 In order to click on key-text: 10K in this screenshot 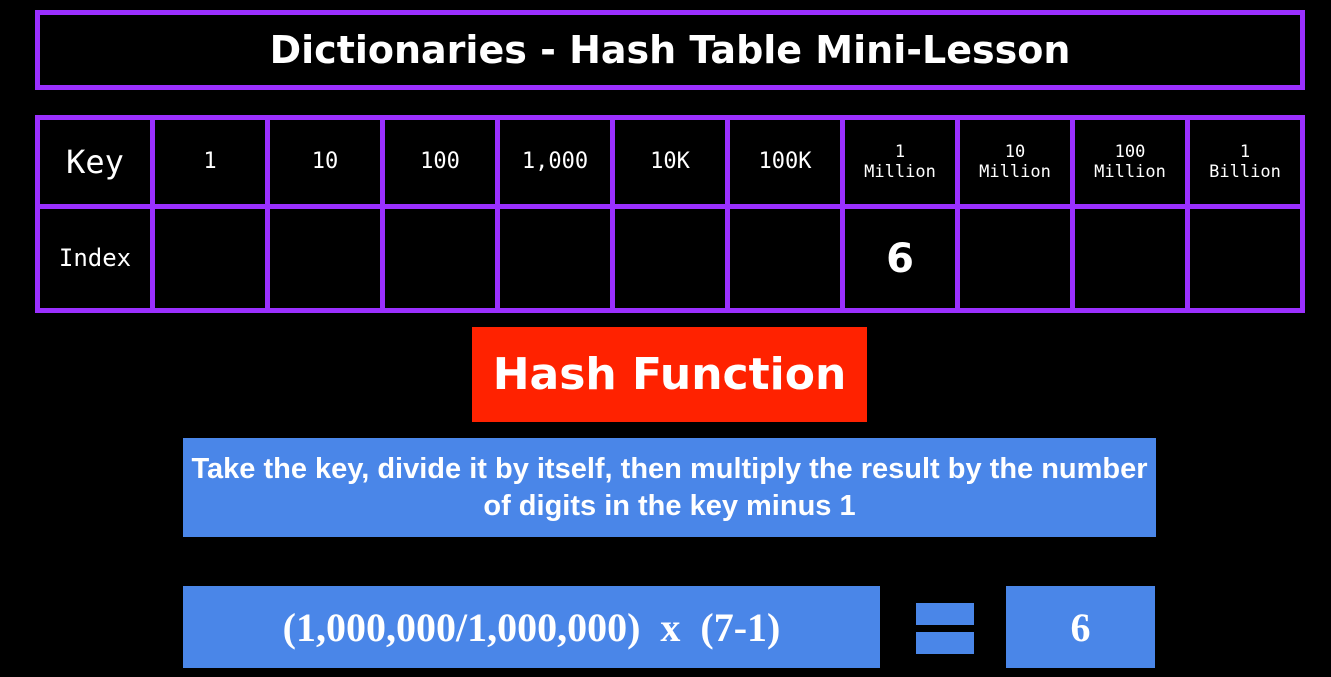, I will do `click(670, 162)`.